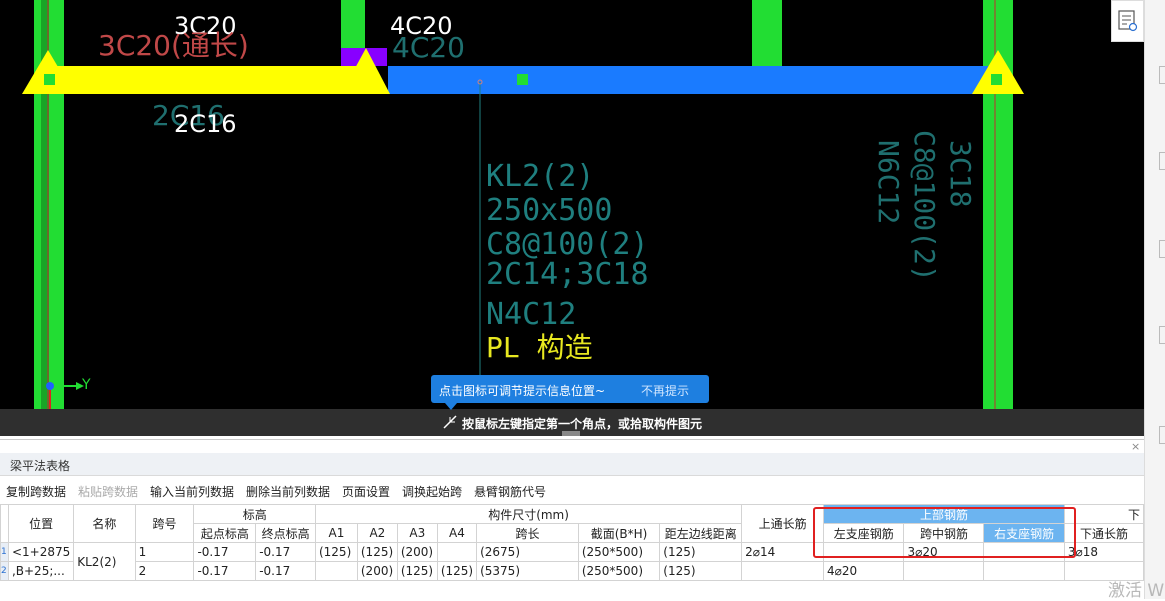 This screenshot has width=1165, height=601. I want to click on col-a4: A4, so click(457, 533).